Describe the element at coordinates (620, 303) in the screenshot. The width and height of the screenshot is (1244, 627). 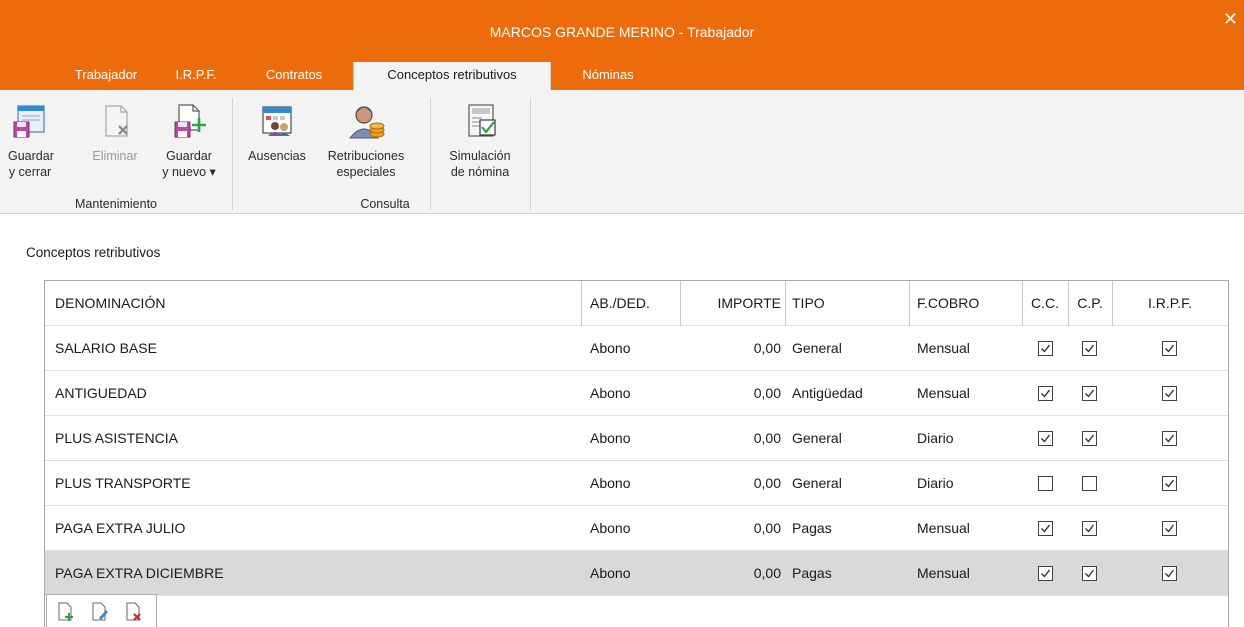
I see `col-header-abded: AB./DED.` at that location.